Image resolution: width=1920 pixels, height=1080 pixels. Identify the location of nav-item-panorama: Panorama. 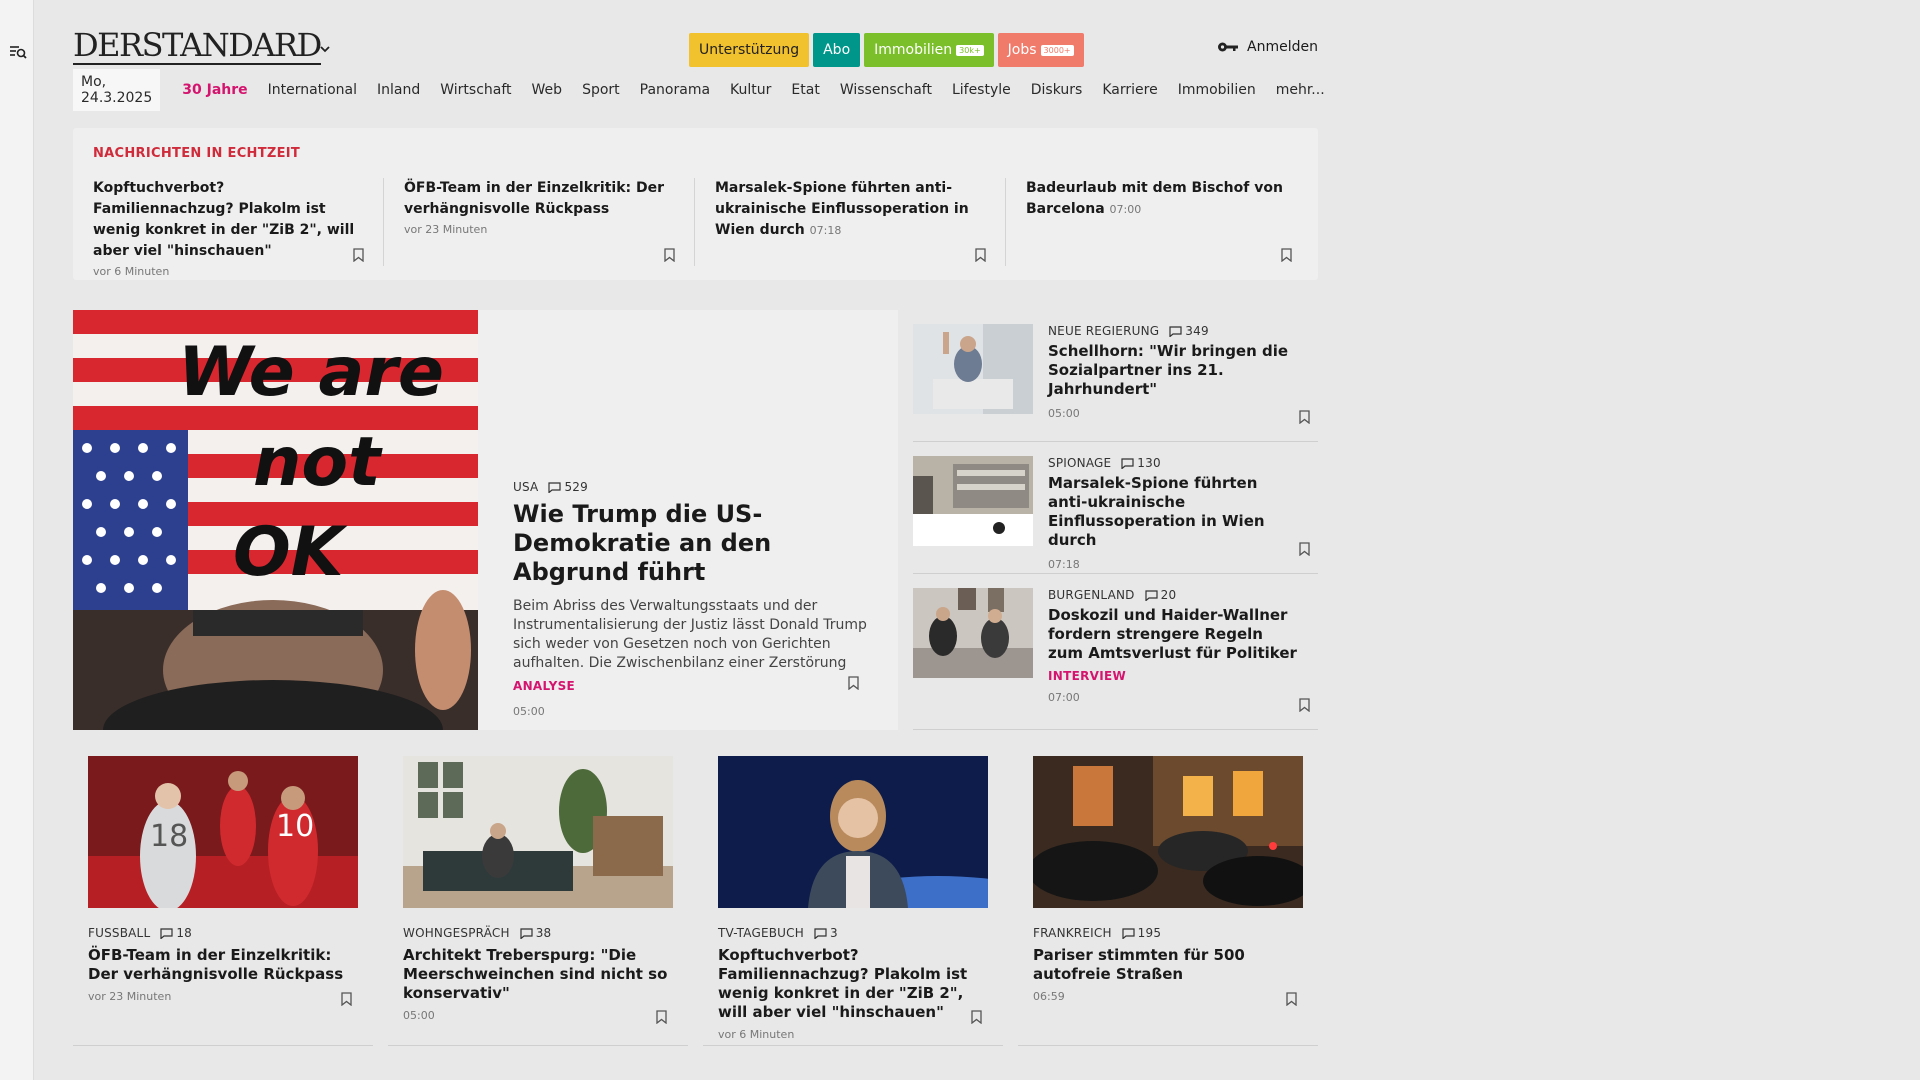
(675, 90).